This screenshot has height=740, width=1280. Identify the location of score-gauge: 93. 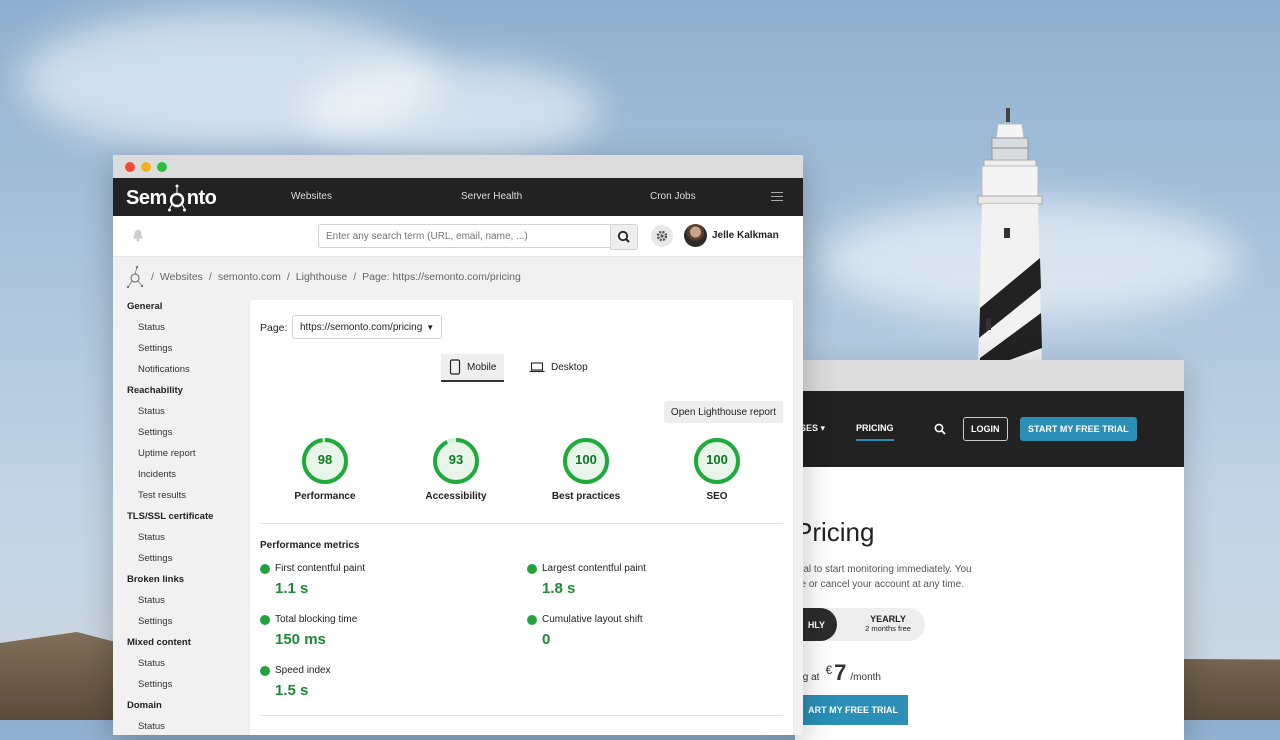
(456, 461).